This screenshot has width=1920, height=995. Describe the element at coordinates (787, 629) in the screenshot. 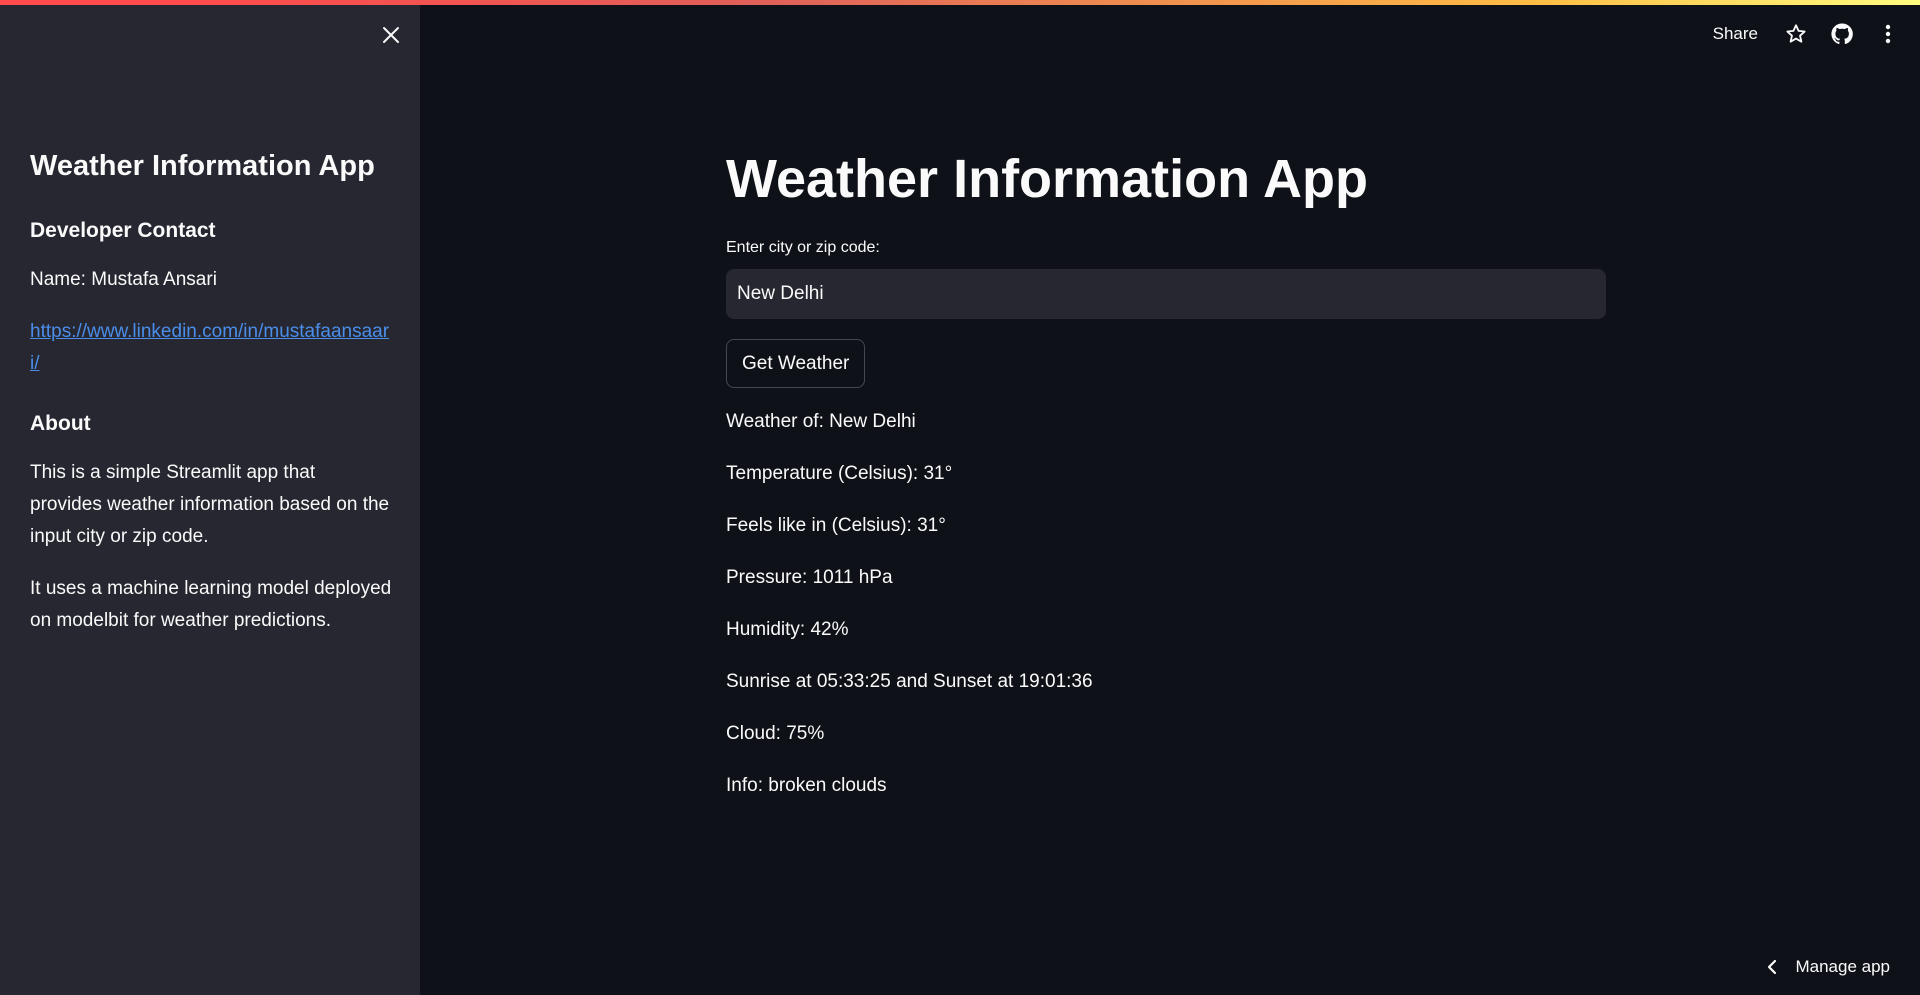

I see `result-humidity: Humidity: 42%` at that location.